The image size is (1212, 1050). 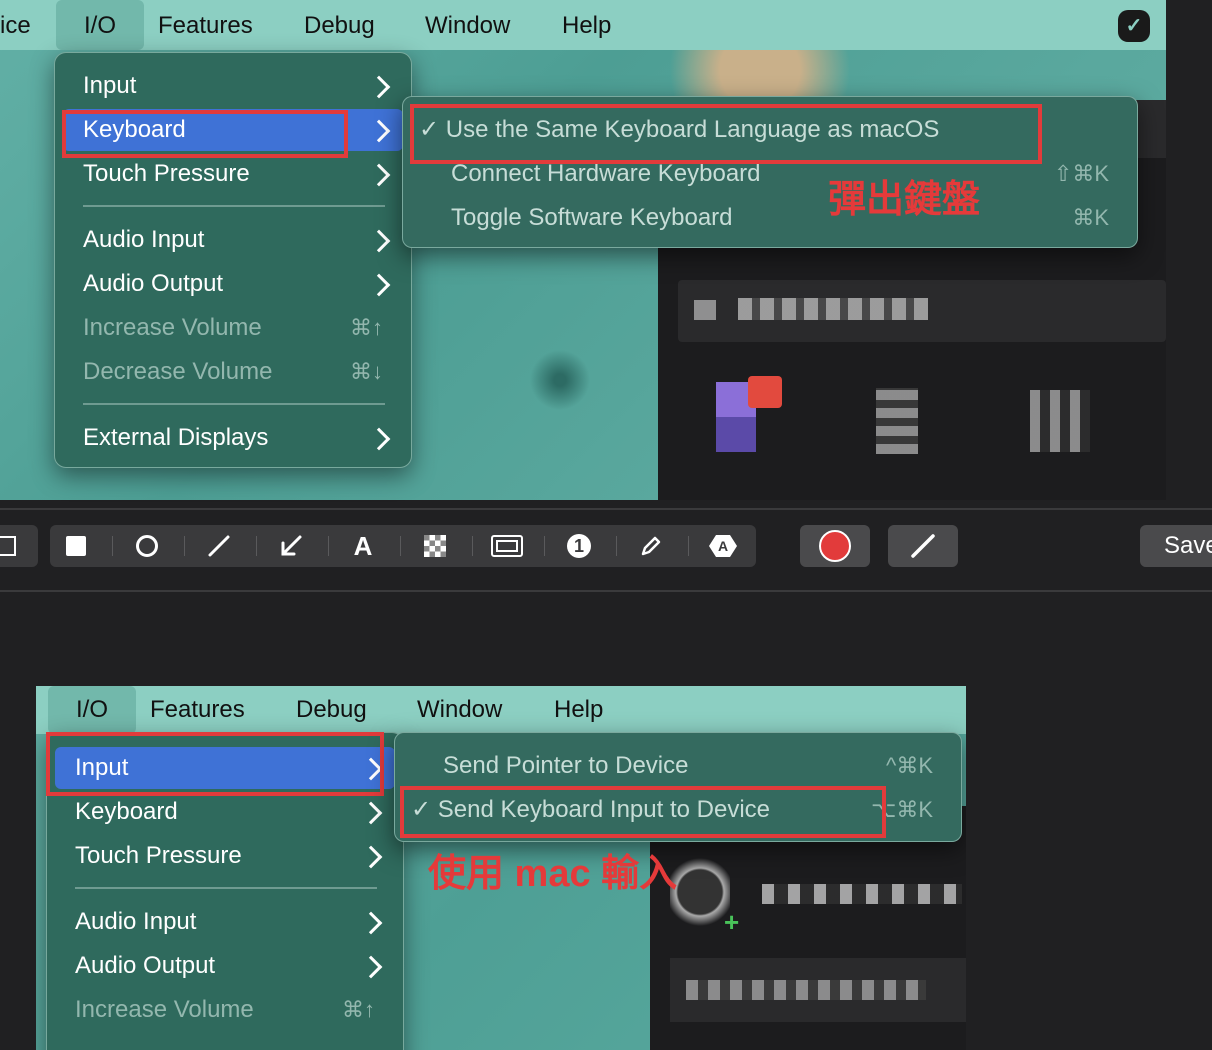 I want to click on pencil-tool, so click(x=651, y=546).